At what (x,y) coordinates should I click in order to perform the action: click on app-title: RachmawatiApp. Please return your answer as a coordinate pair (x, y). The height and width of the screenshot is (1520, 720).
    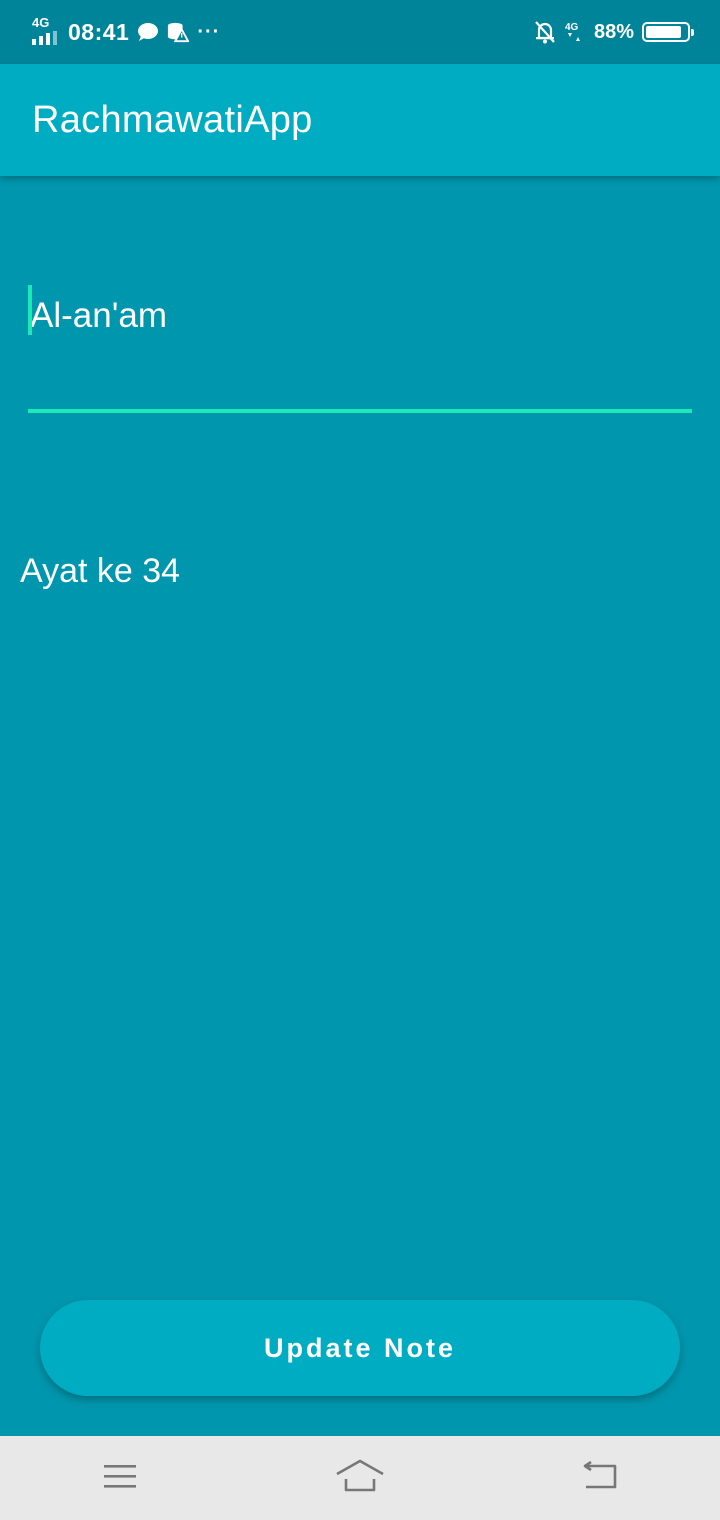
    Looking at the image, I should click on (172, 119).